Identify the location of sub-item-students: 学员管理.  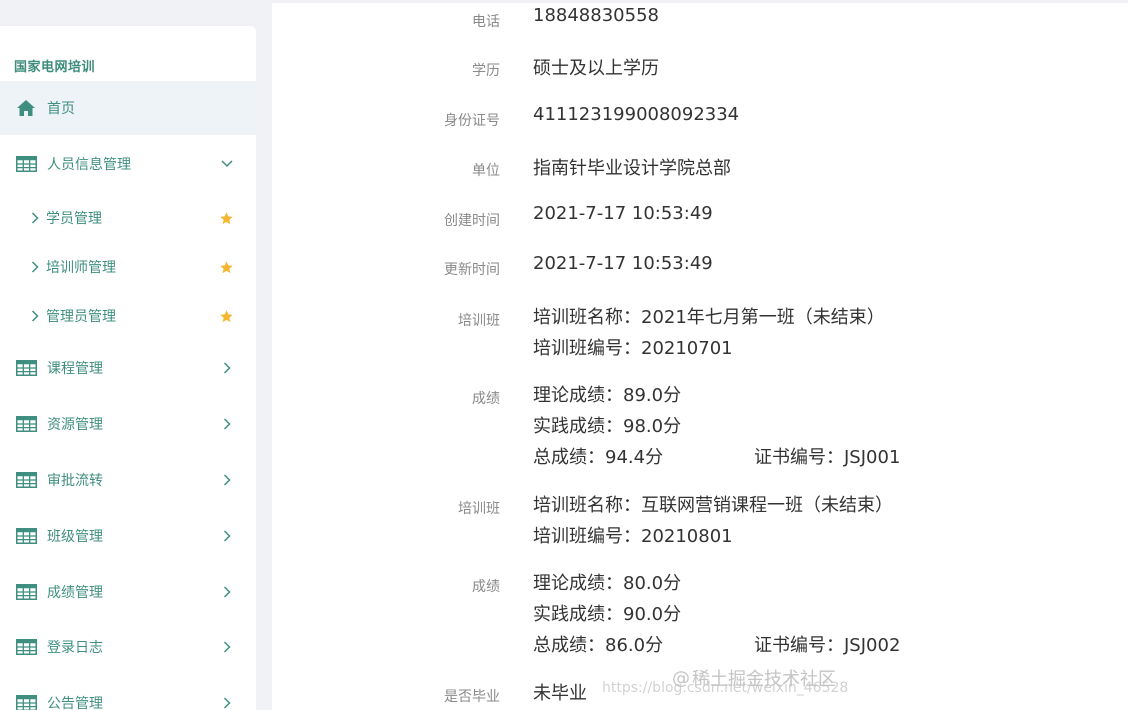
(128, 218).